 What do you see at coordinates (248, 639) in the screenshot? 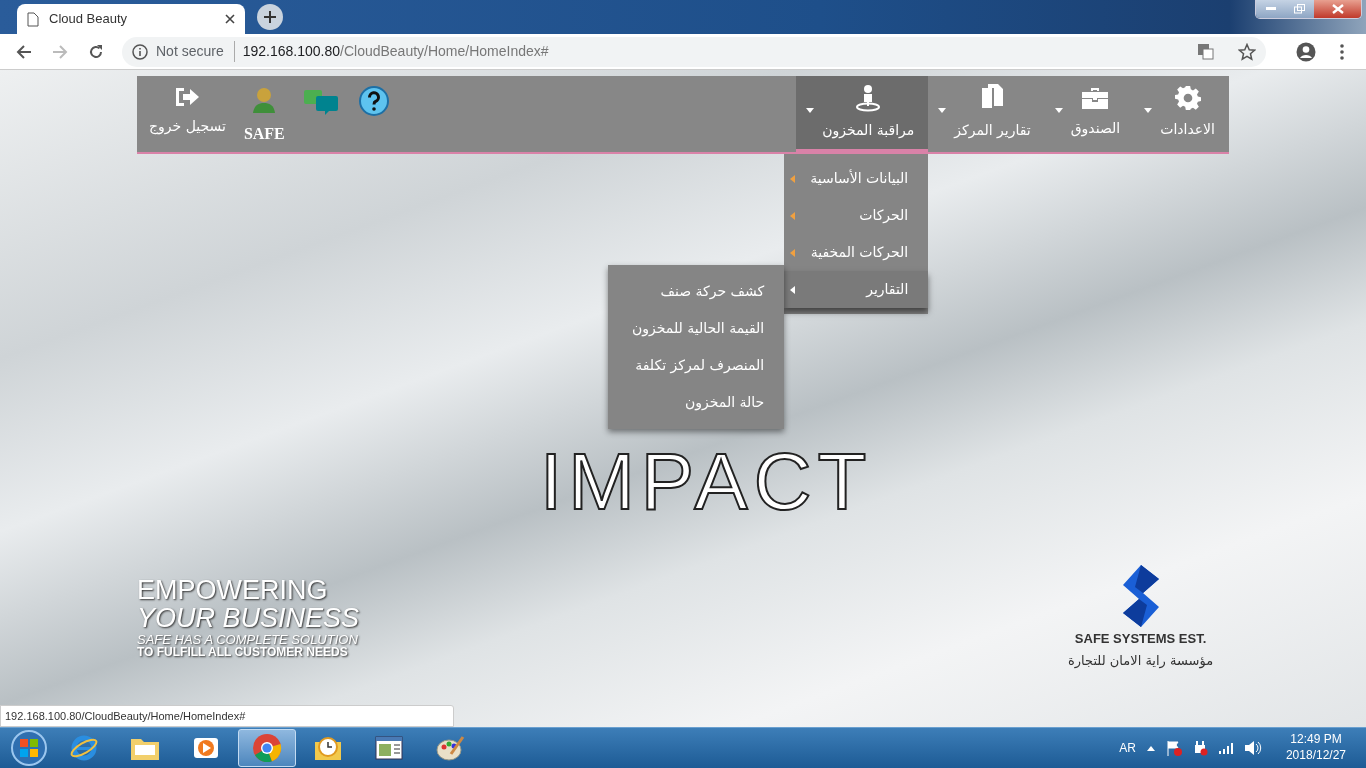
I see `slogan-text: SAFE HAS A COMPLETE SOLUTION` at bounding box center [248, 639].